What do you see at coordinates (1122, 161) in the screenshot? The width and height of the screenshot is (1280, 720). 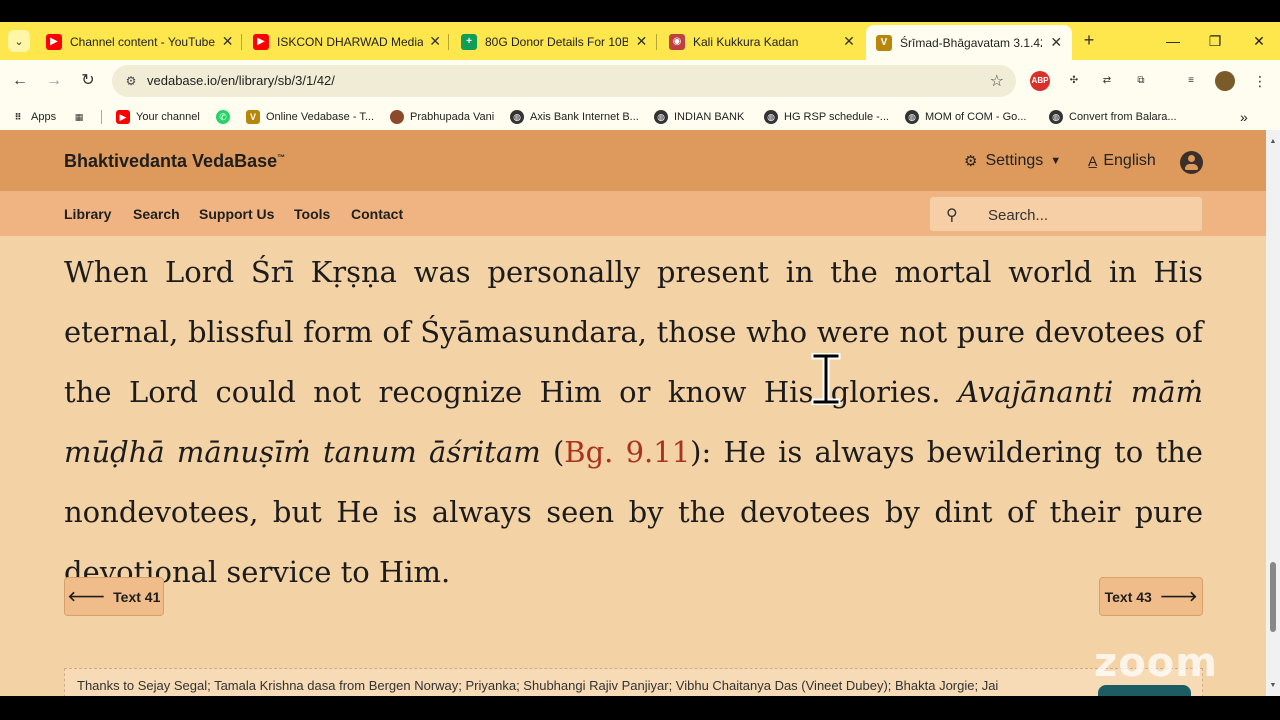 I see `language-menu: A̲ English` at bounding box center [1122, 161].